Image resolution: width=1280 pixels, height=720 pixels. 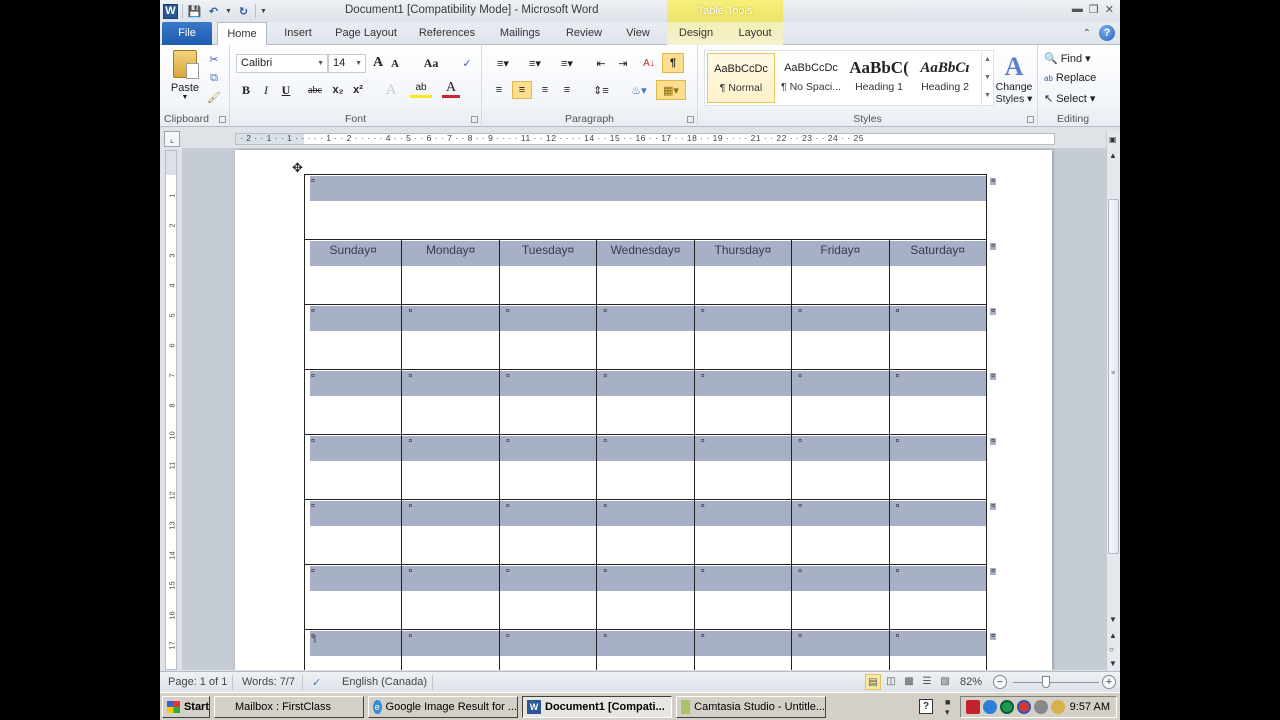 I want to click on change-styles-button: A Change Styles ▾, so click(x=1014, y=79).